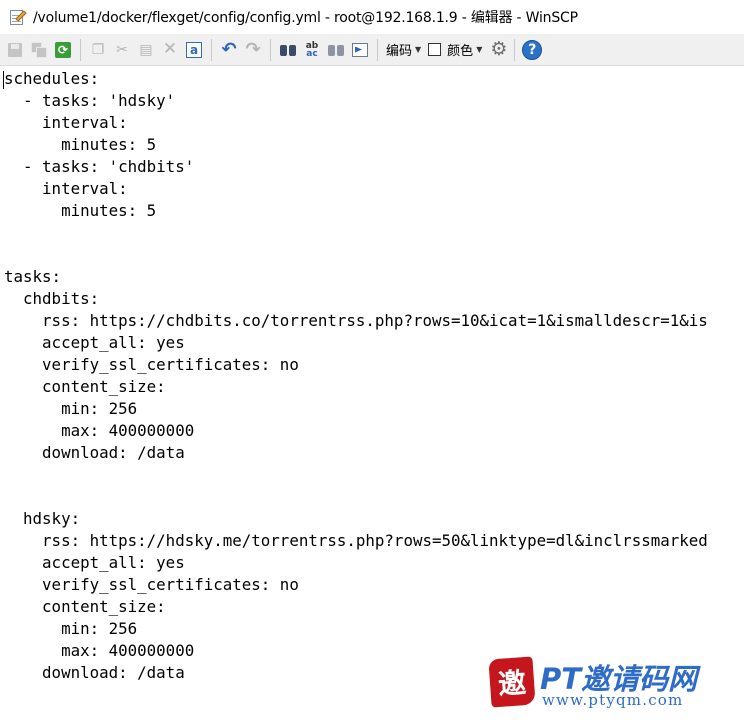 The image size is (744, 726). I want to click on paste-button: ▤, so click(146, 50).